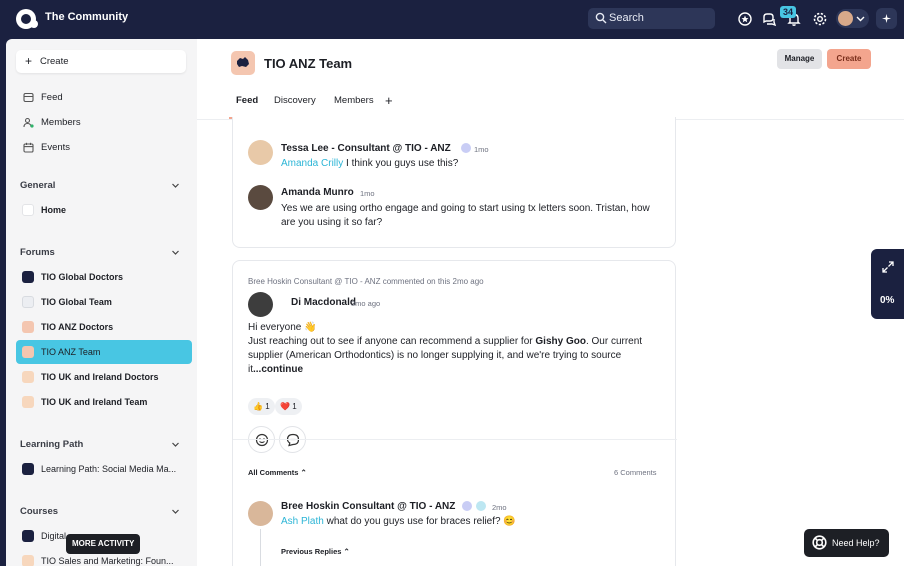  Describe the element at coordinates (104, 97) in the screenshot. I see `sidebar-item-feed: Feed` at that location.